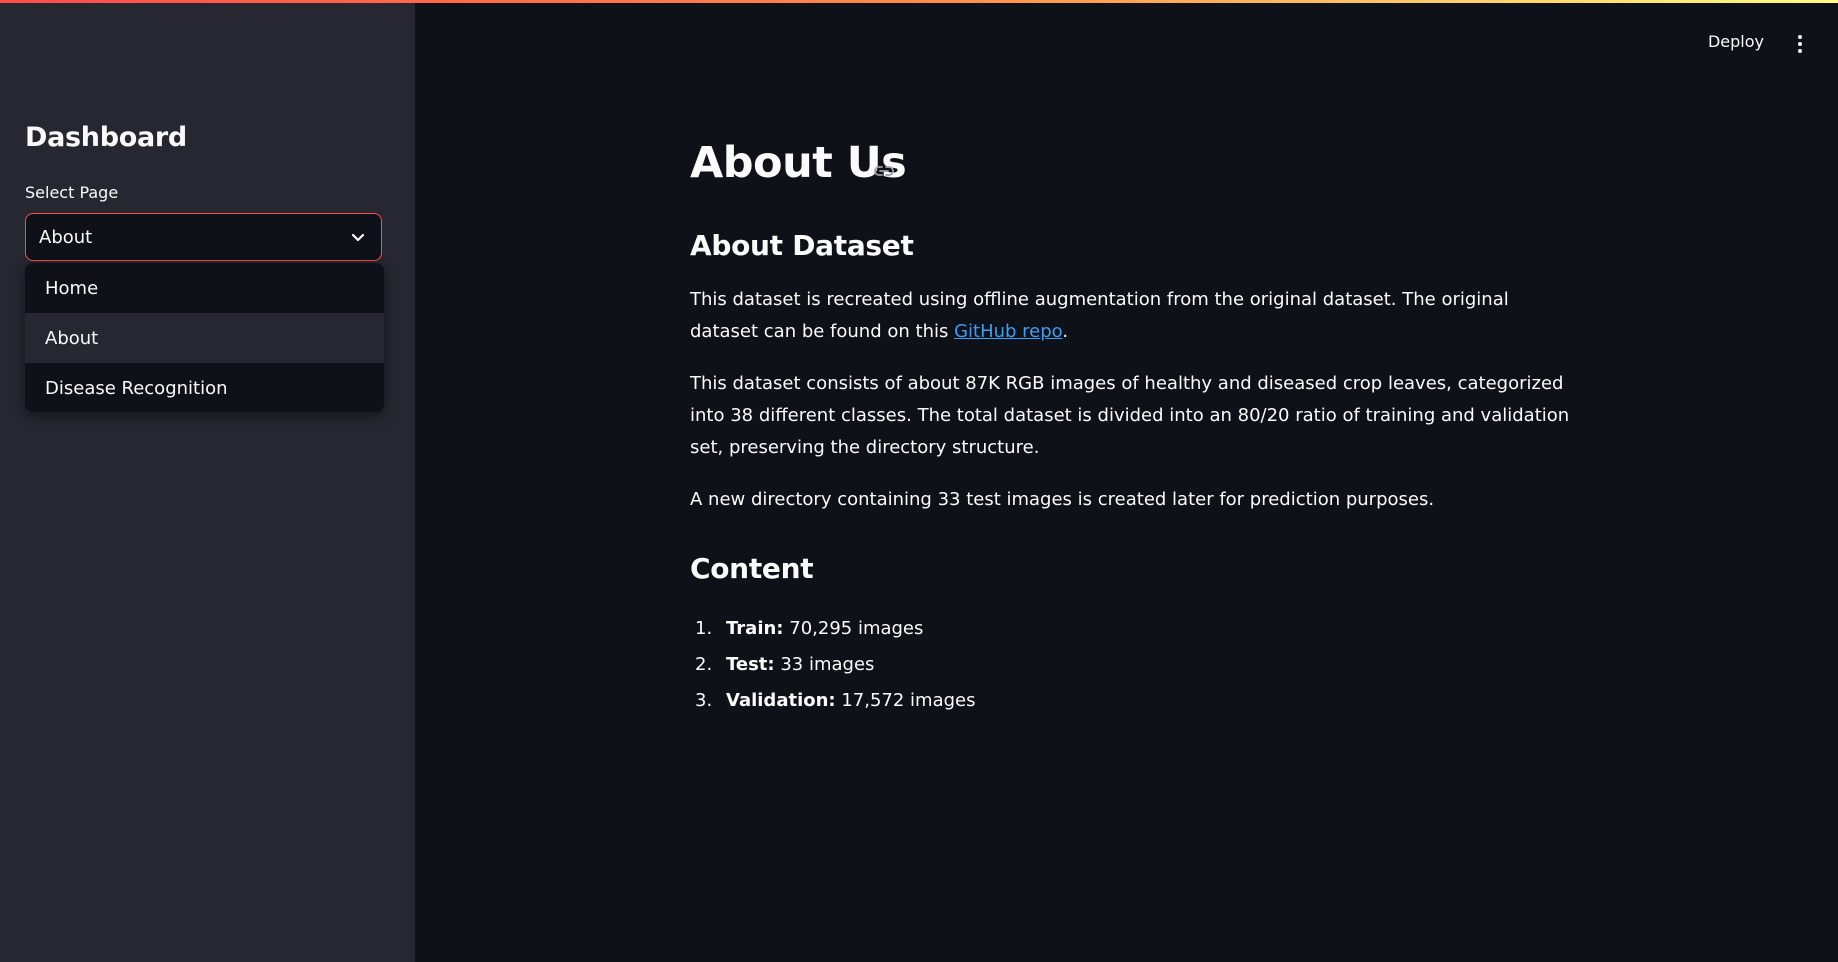 This screenshot has width=1838, height=962. Describe the element at coordinates (704, 700) in the screenshot. I see `list-number: 3.` at that location.